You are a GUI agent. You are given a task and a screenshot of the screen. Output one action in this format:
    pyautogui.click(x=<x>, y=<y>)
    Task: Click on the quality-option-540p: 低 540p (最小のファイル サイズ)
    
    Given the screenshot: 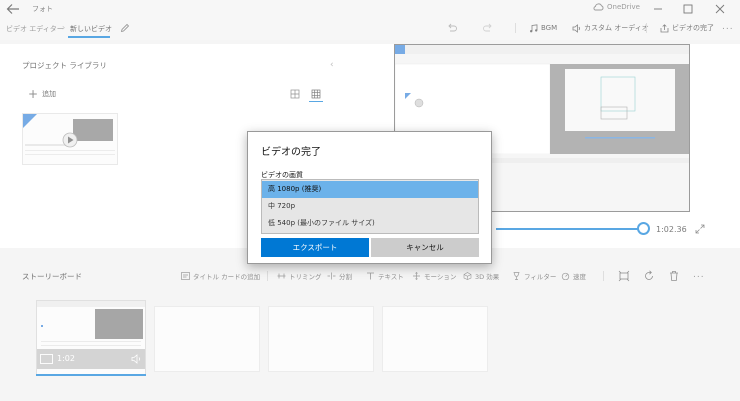 What is the action you would take?
    pyautogui.click(x=370, y=223)
    